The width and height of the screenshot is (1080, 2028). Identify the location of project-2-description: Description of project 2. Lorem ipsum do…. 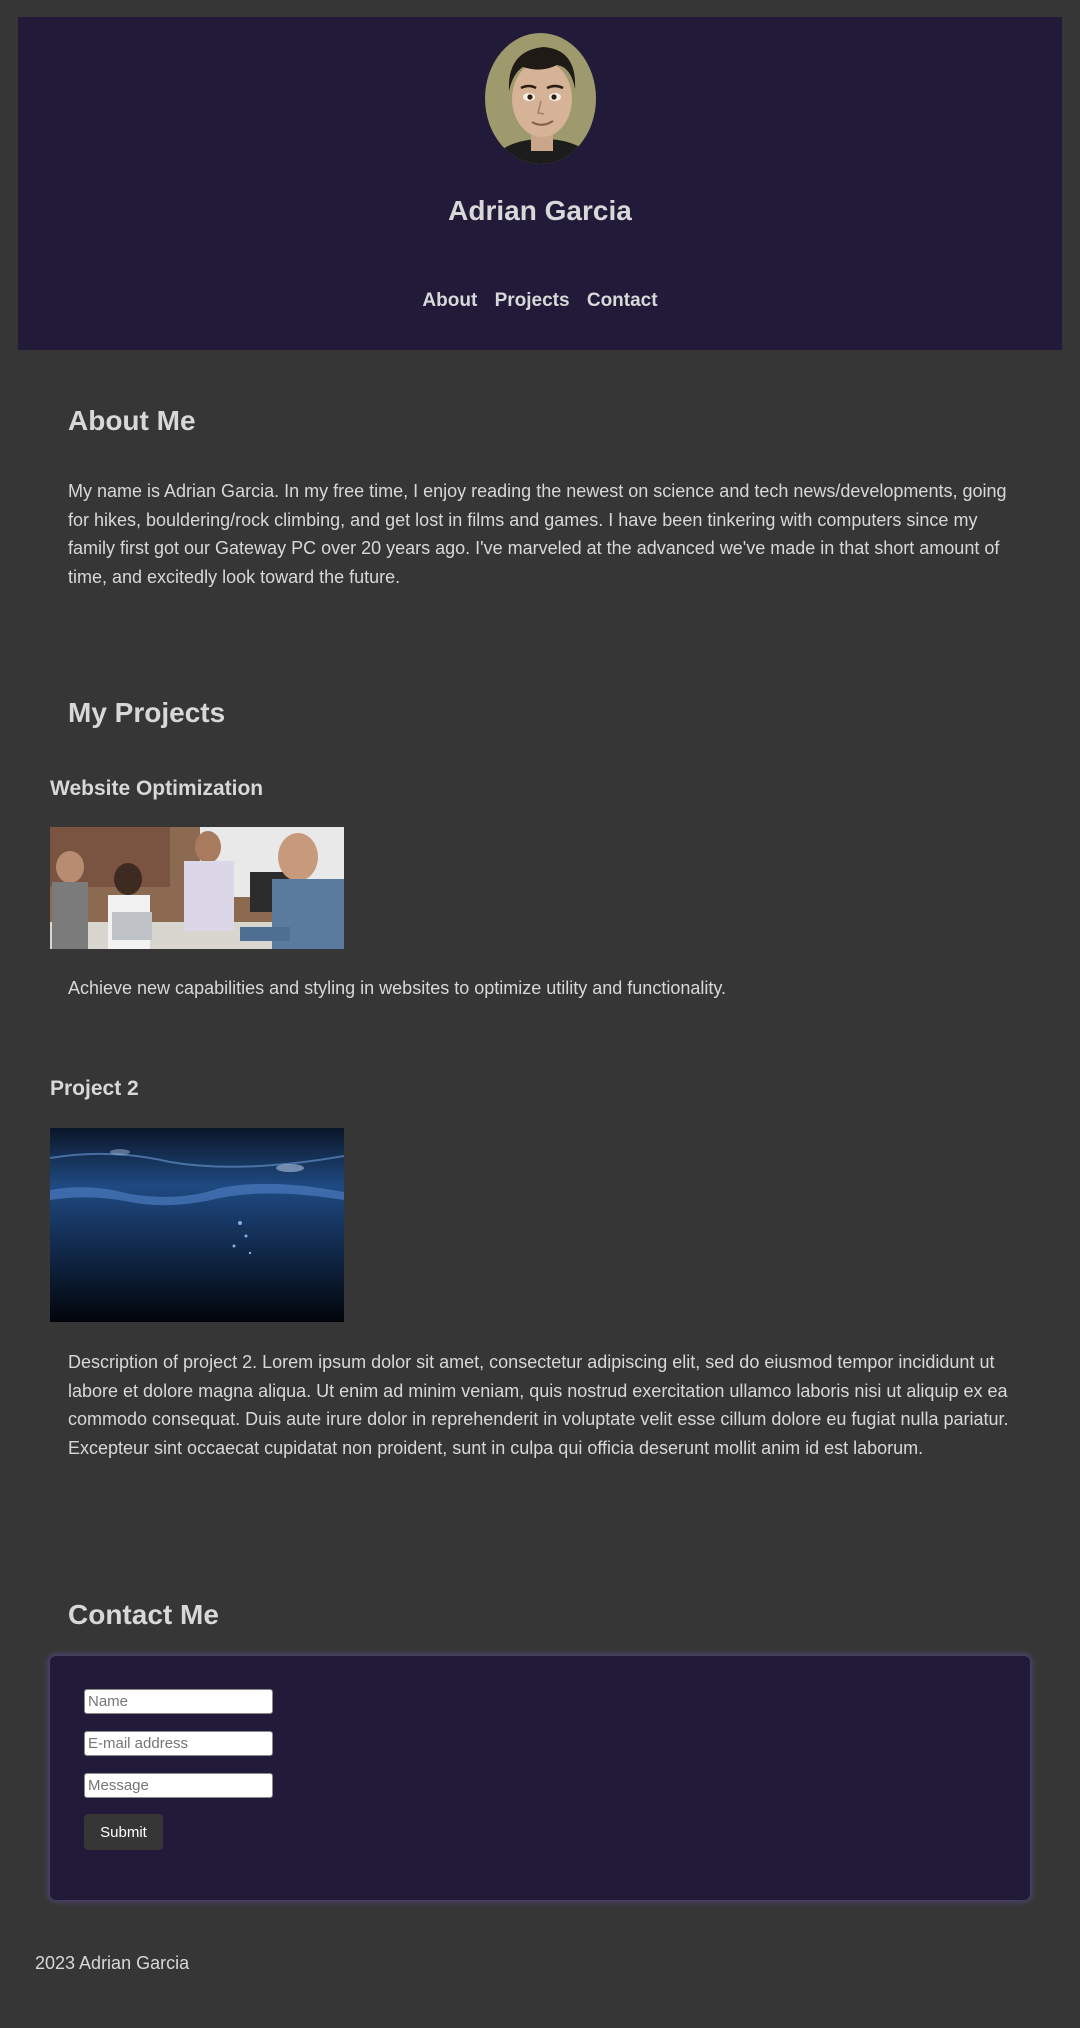
(538, 1405).